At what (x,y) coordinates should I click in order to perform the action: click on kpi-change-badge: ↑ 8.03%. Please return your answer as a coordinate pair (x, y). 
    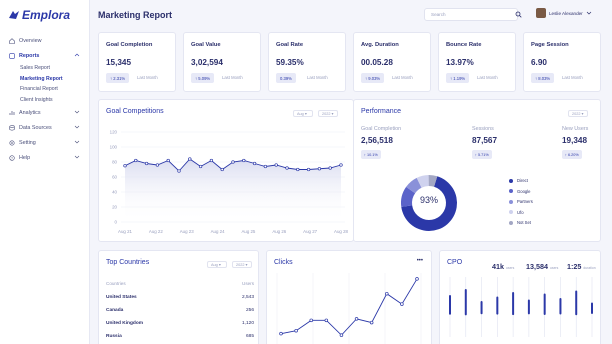
    Looking at the image, I should click on (543, 78).